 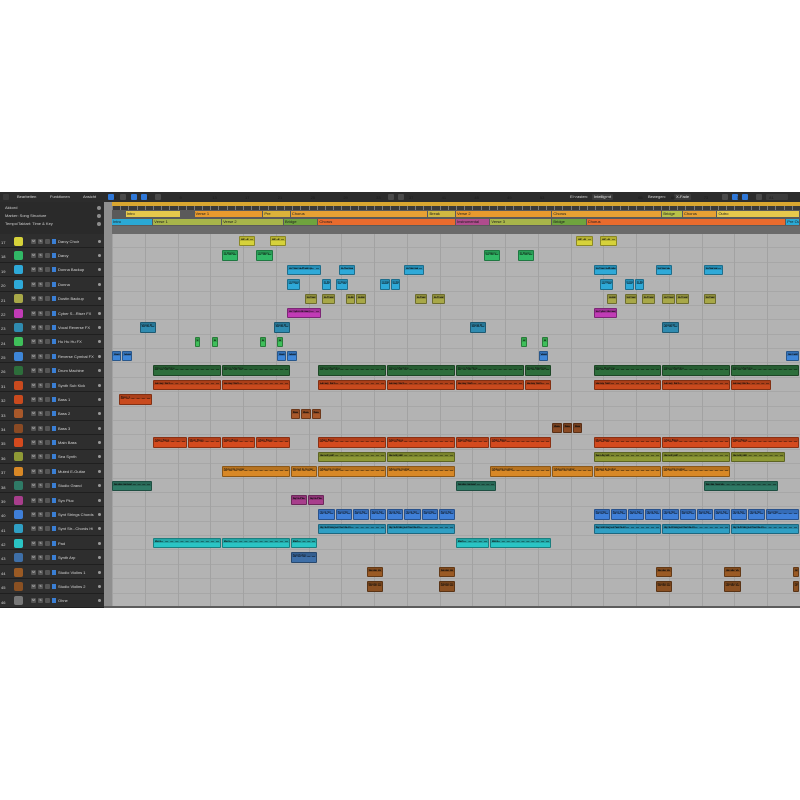 I want to click on view-menu: Ansicht, so click(x=89, y=197).